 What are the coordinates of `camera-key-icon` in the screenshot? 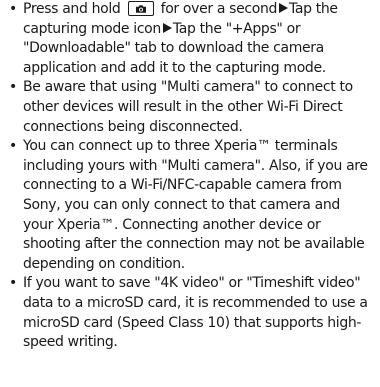 It's located at (140, 8).